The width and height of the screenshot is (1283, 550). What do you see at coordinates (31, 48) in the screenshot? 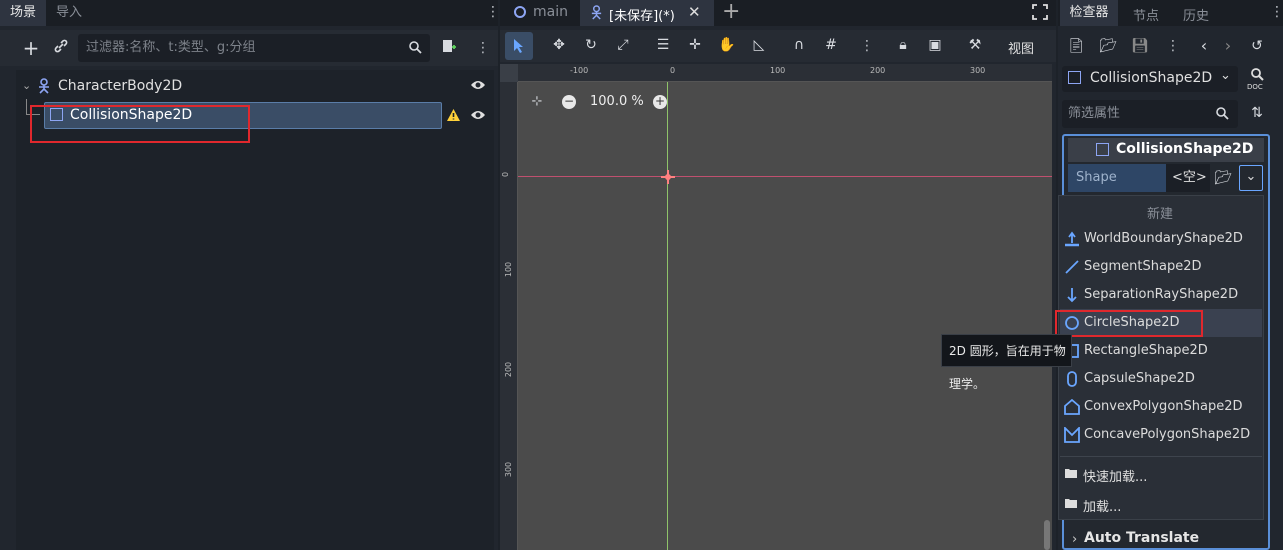
I see `add-node-icon: +` at bounding box center [31, 48].